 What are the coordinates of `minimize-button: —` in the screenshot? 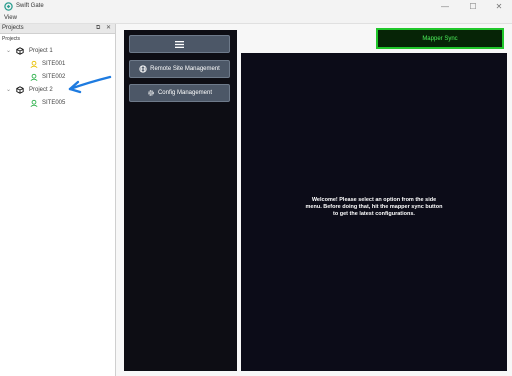 It's located at (445, 7).